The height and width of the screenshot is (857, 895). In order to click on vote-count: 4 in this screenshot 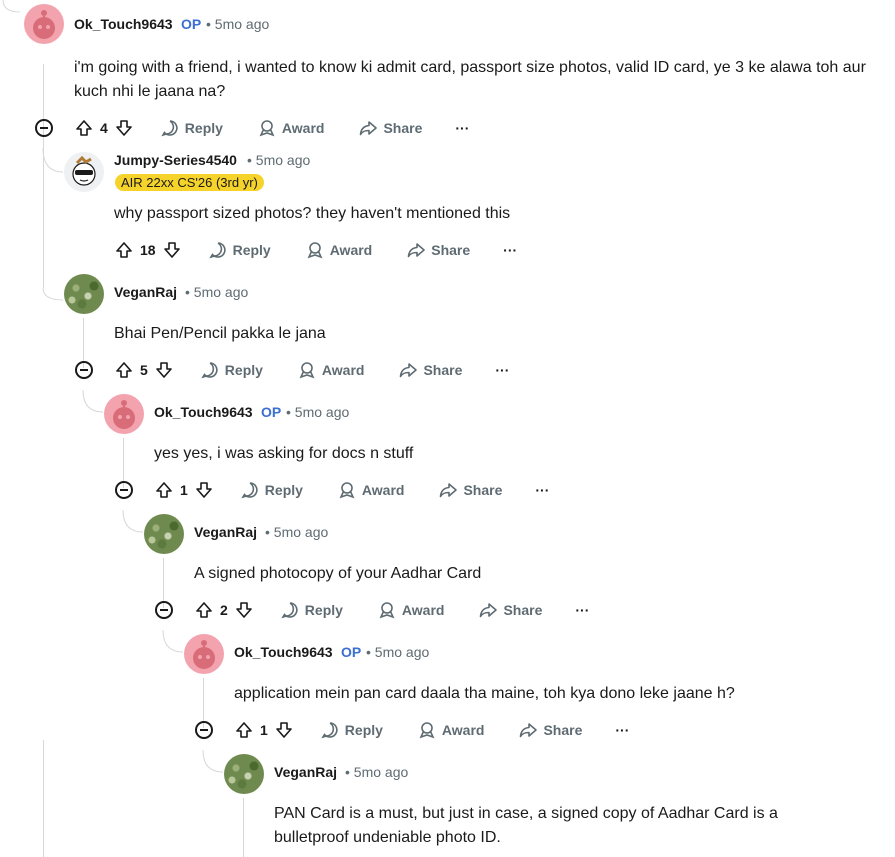, I will do `click(104, 128)`.